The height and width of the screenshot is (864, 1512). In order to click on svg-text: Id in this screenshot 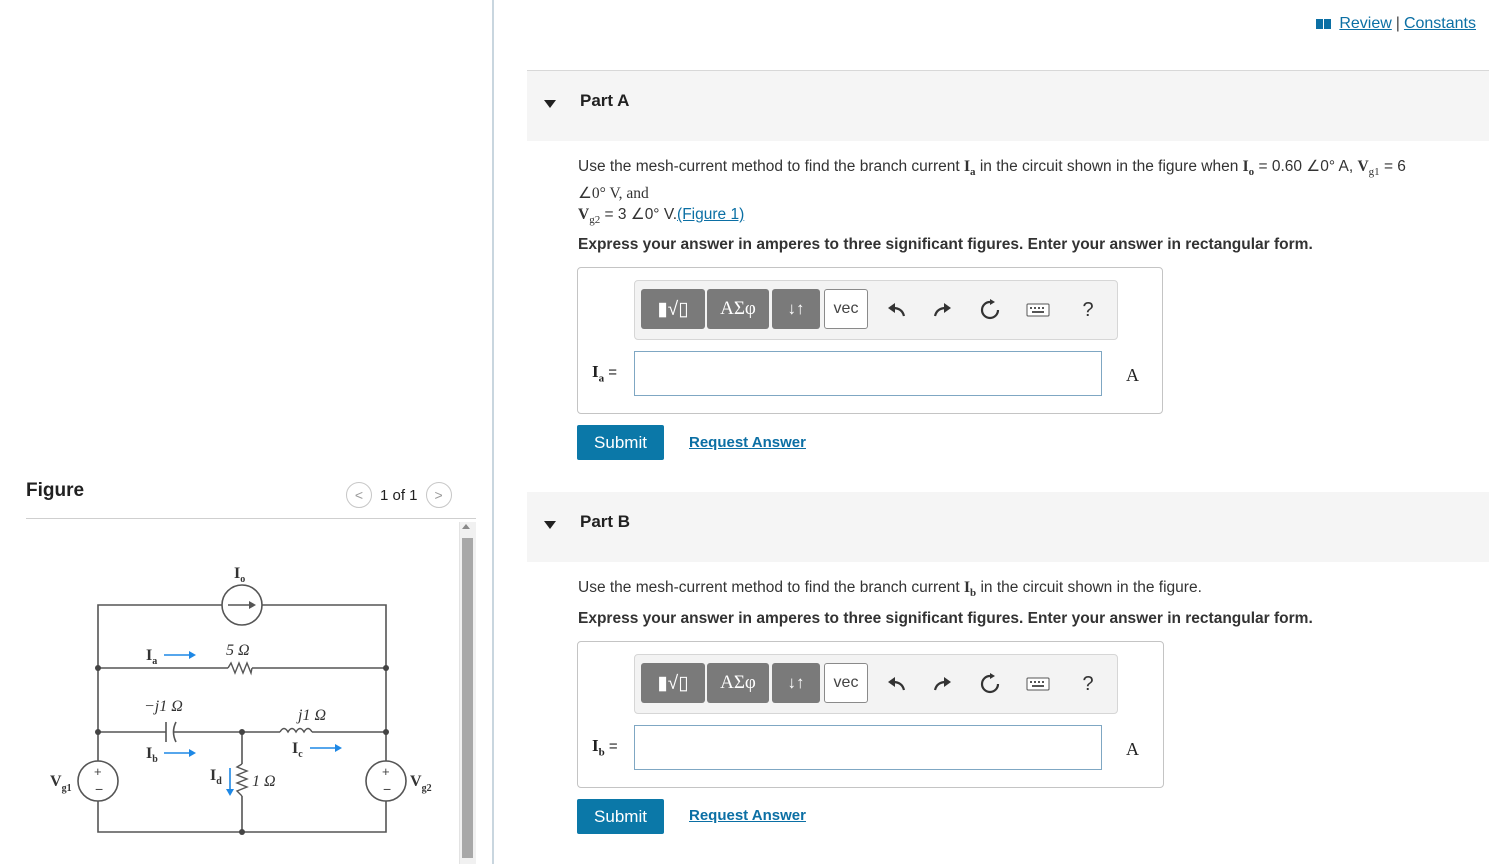, I will do `click(216, 777)`.